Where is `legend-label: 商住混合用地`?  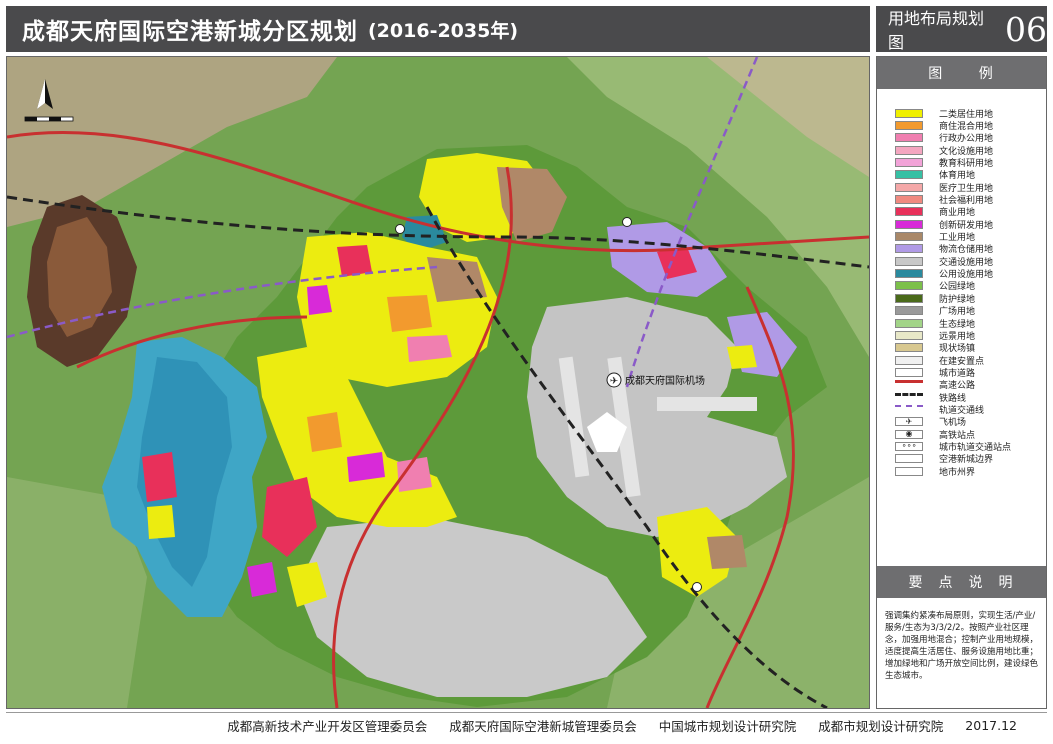
legend-label: 商住混合用地 is located at coordinates (966, 127).